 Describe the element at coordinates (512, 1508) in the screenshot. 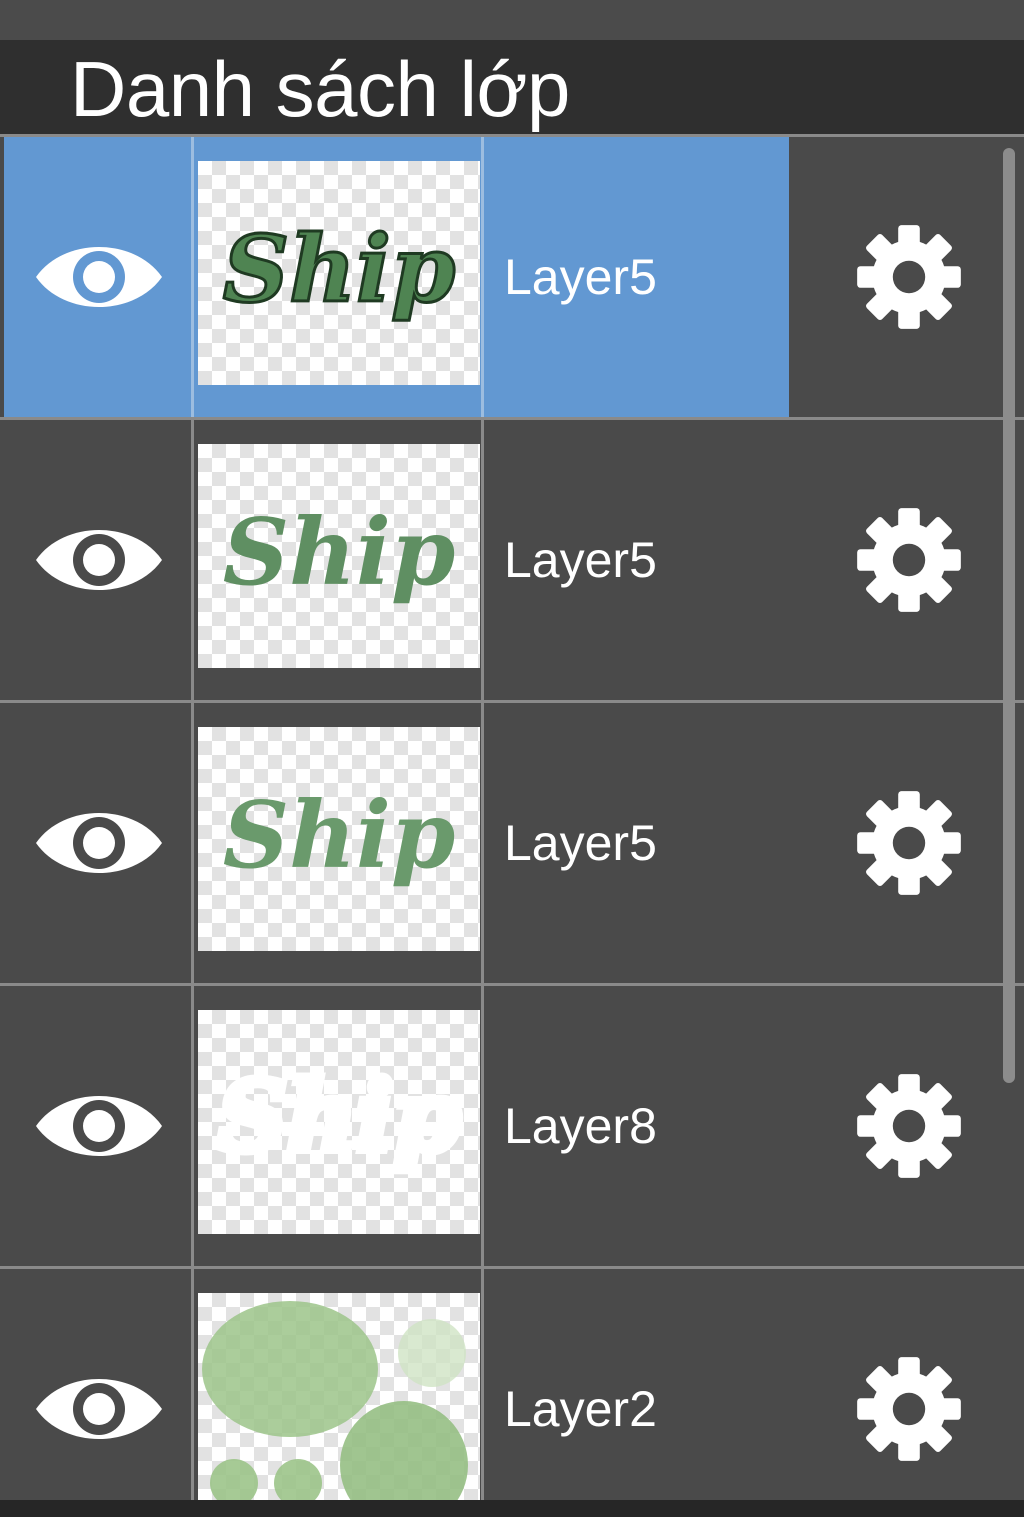

I see `bottom-bar` at that location.